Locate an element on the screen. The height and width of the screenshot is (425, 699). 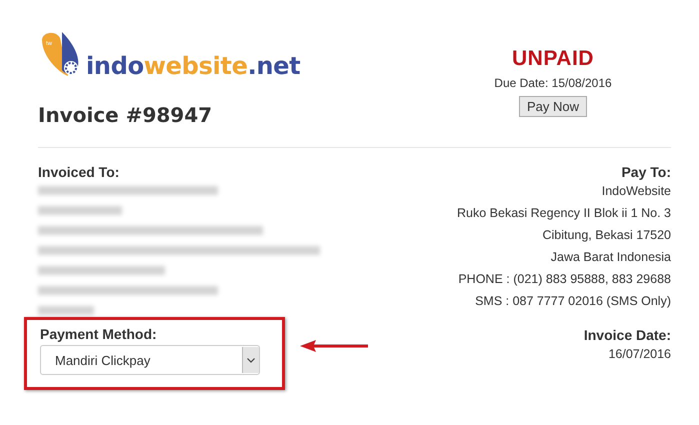
caret-icon is located at coordinates (251, 360).